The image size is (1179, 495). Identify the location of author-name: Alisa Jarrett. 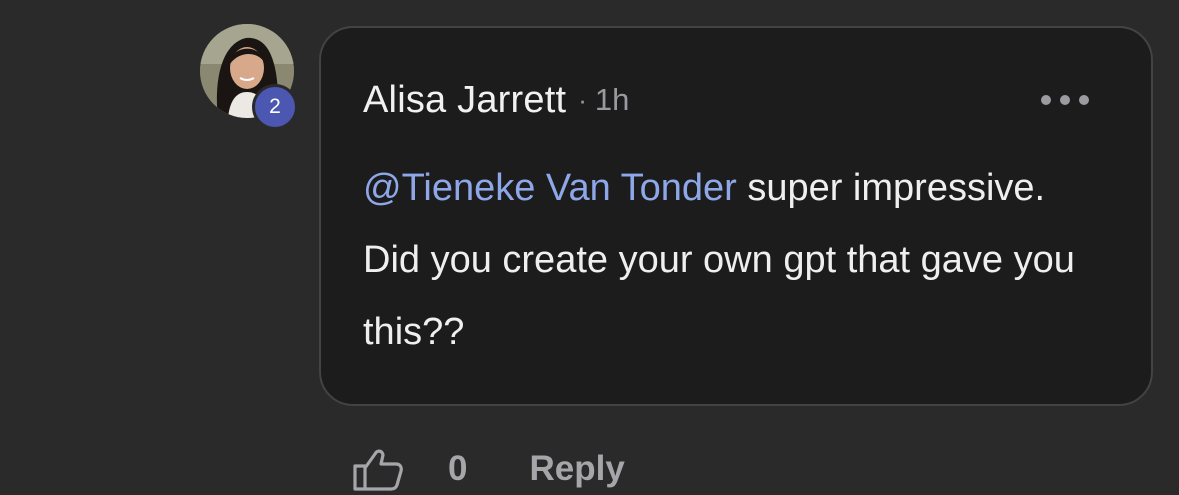
(464, 100).